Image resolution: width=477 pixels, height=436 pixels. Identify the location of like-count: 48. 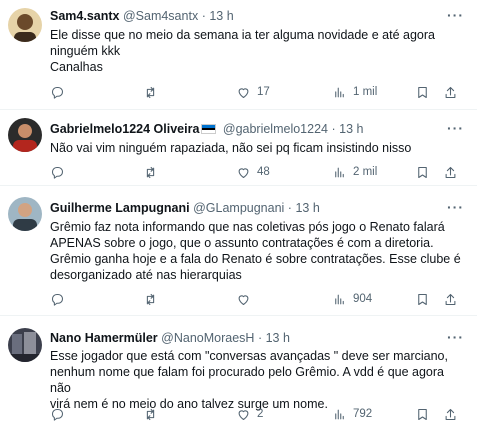
(263, 172).